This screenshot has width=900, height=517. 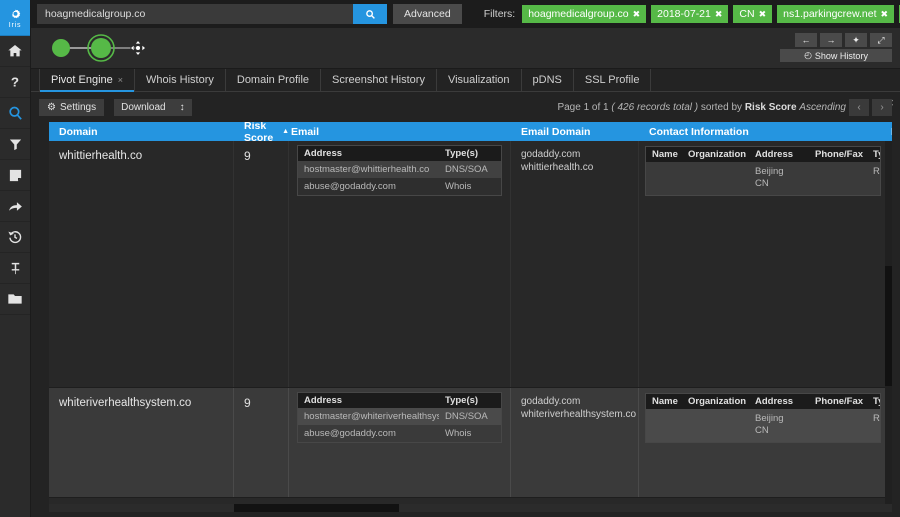 What do you see at coordinates (466, 416) in the screenshot?
I see `email-types: DNS/SOA` at bounding box center [466, 416].